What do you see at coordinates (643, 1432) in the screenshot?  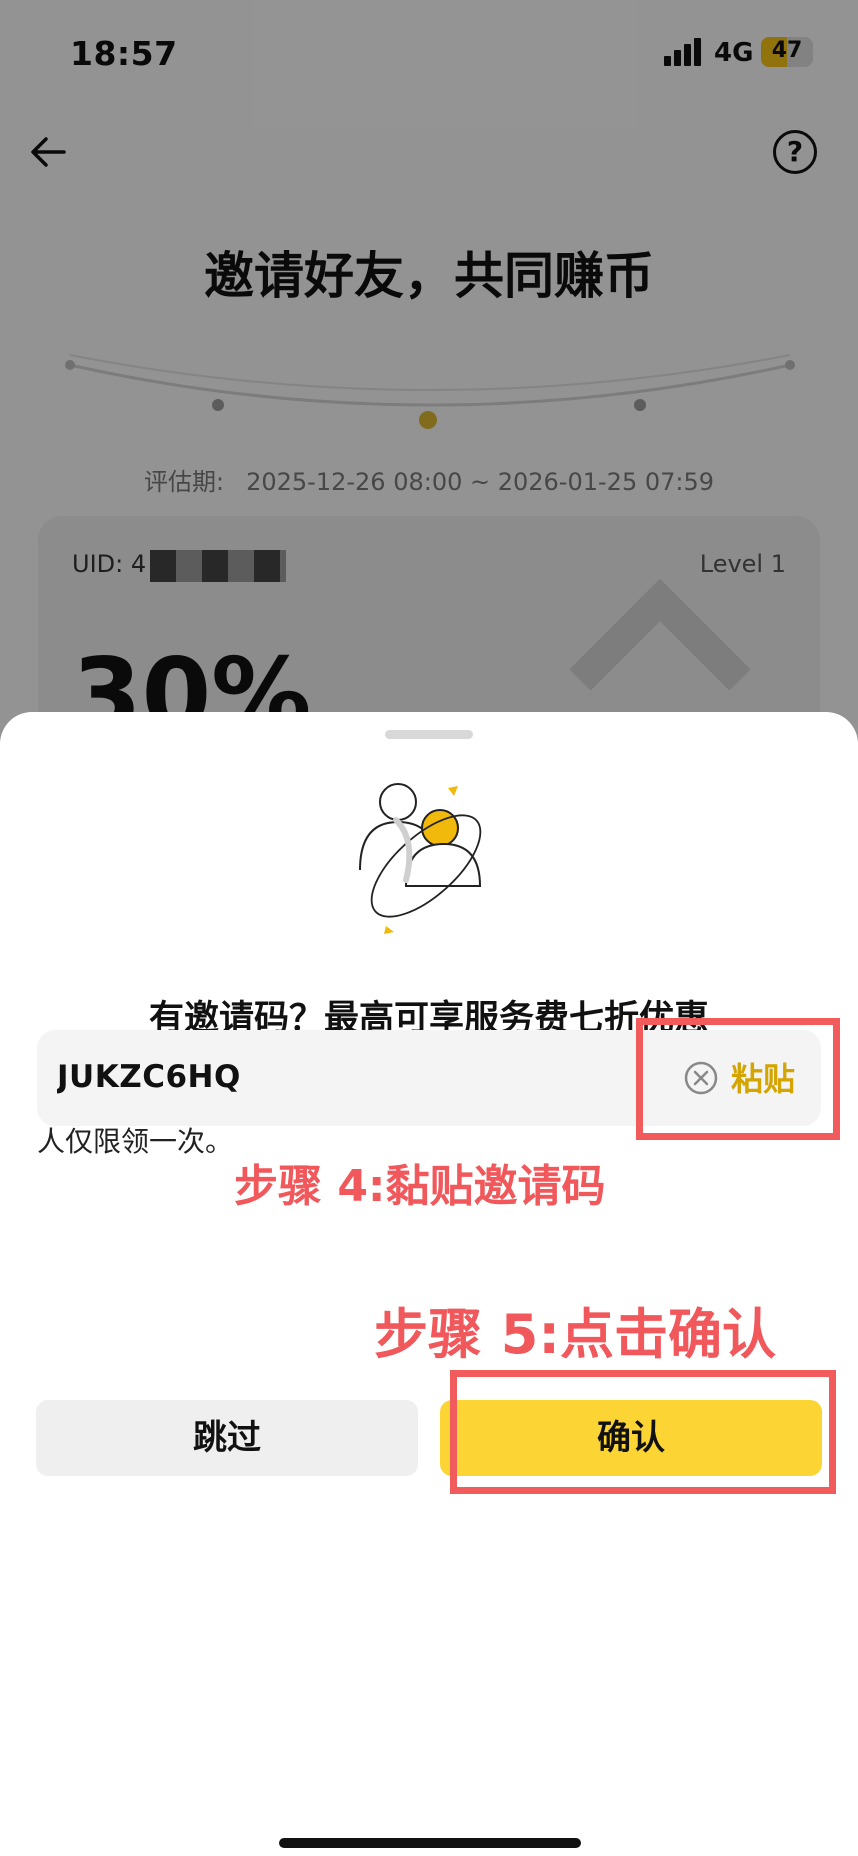 I see `annotation-box-confirm` at bounding box center [643, 1432].